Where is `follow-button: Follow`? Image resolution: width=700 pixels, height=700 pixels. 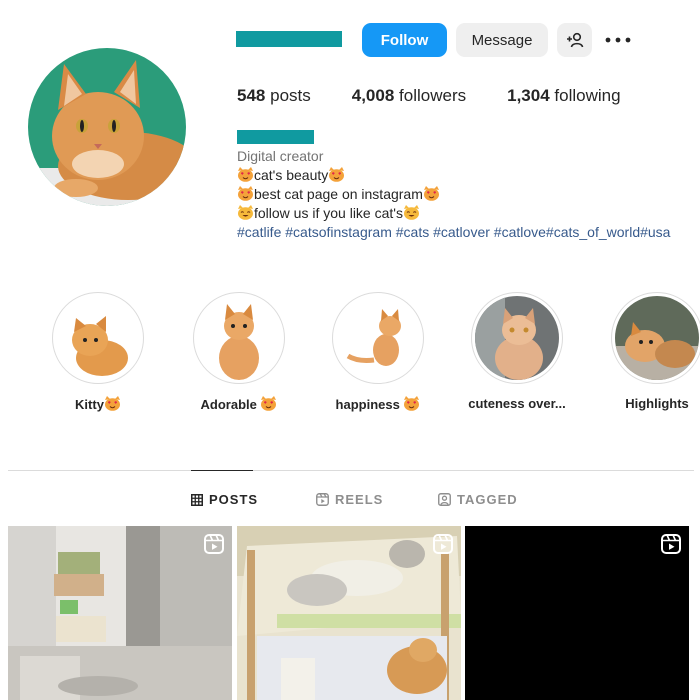
follow-button: Follow is located at coordinates (404, 40).